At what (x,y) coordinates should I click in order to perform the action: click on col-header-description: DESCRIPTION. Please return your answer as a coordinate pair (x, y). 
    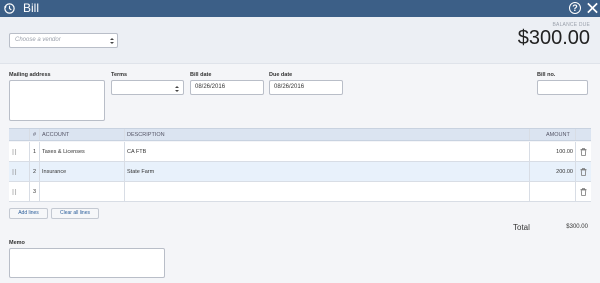
    Looking at the image, I should click on (146, 134).